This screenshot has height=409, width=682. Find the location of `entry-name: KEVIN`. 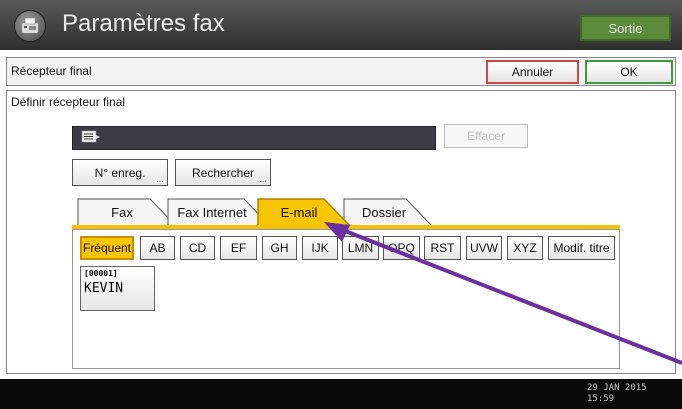

entry-name: KEVIN is located at coordinates (104, 288).